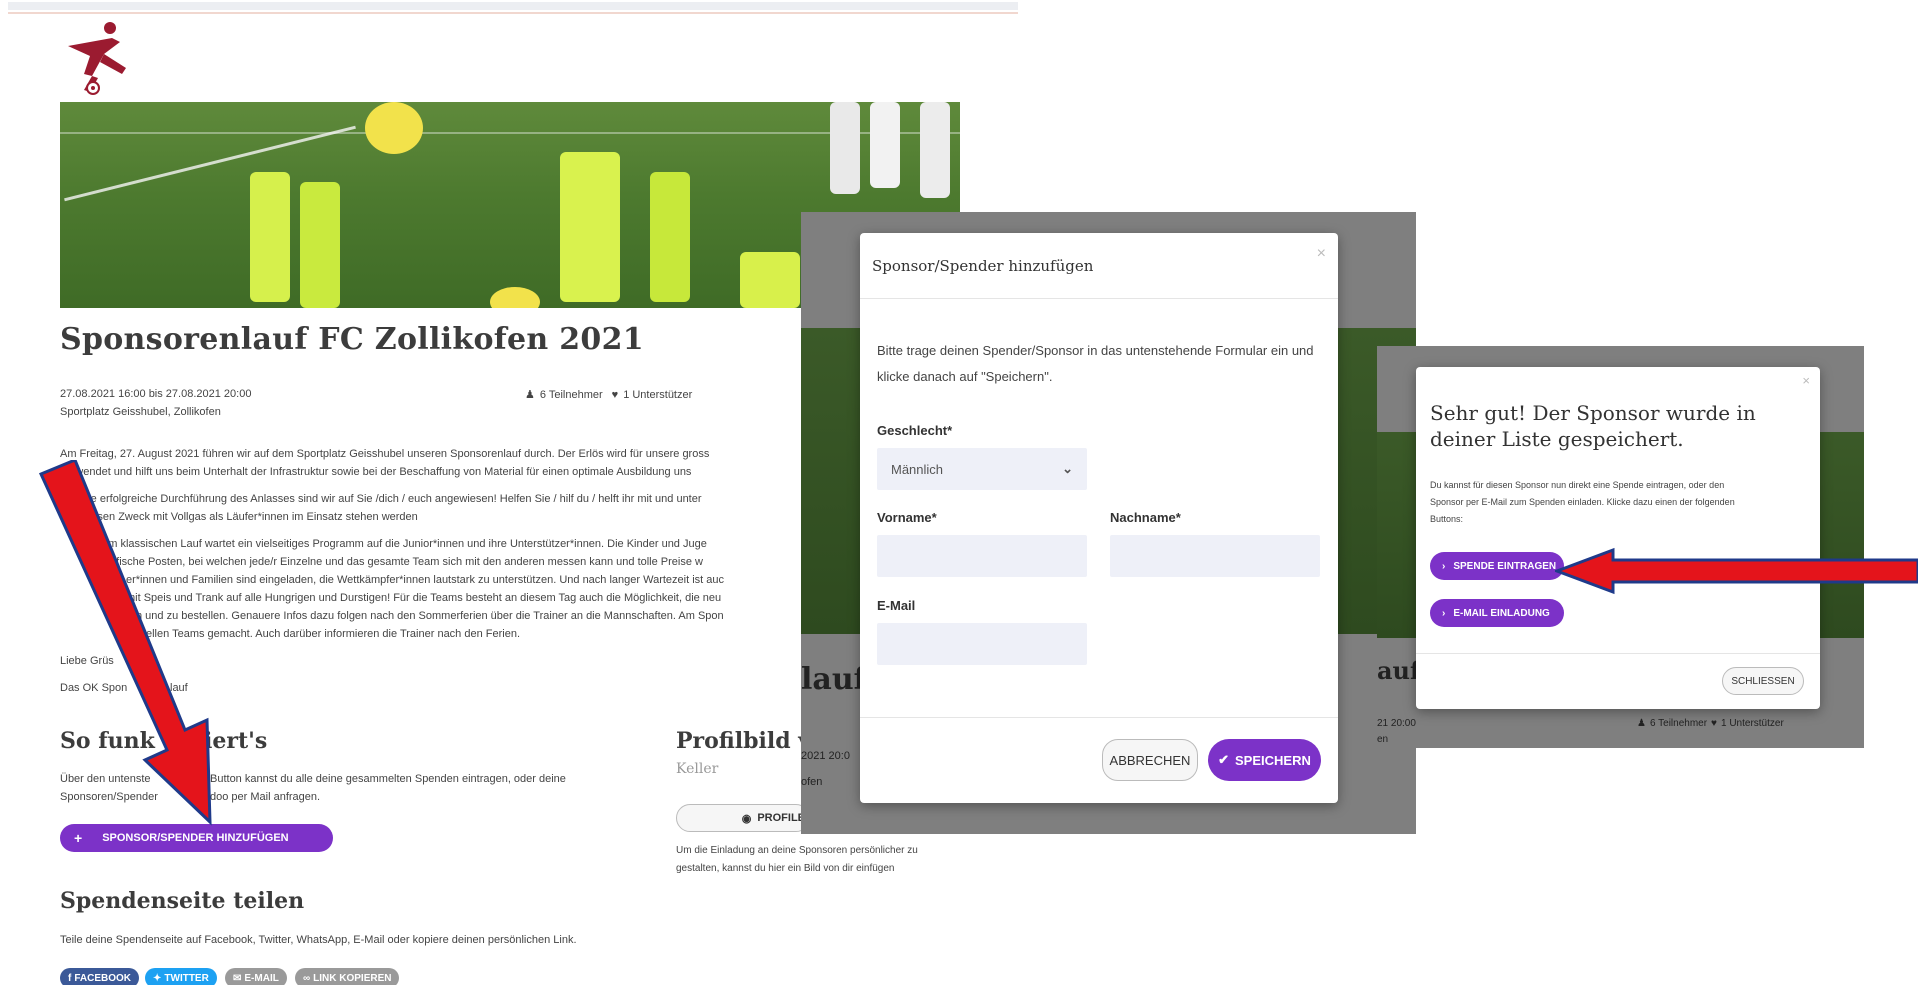  What do you see at coordinates (352, 339) in the screenshot?
I see `event-title: Sponsorenlauf FC Zollikofen 2021` at bounding box center [352, 339].